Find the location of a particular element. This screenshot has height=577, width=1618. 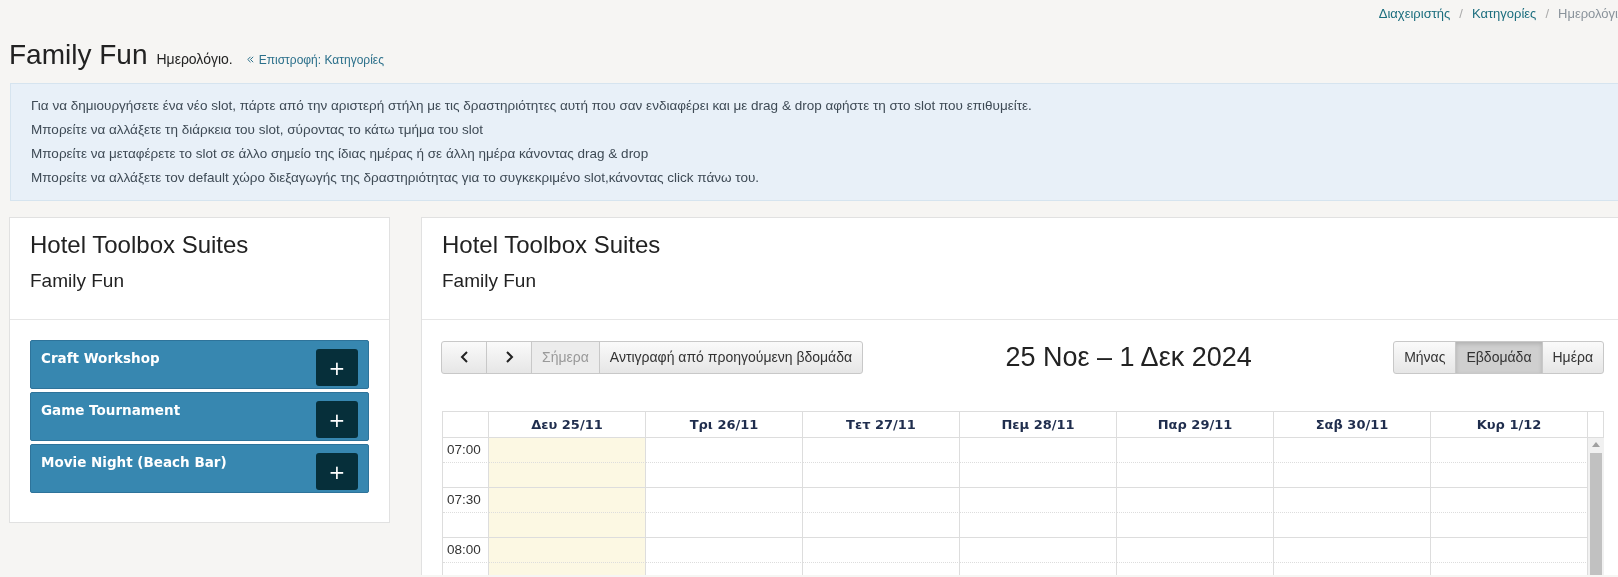

page-subtitle: Ημερολόγιο. is located at coordinates (194, 59).